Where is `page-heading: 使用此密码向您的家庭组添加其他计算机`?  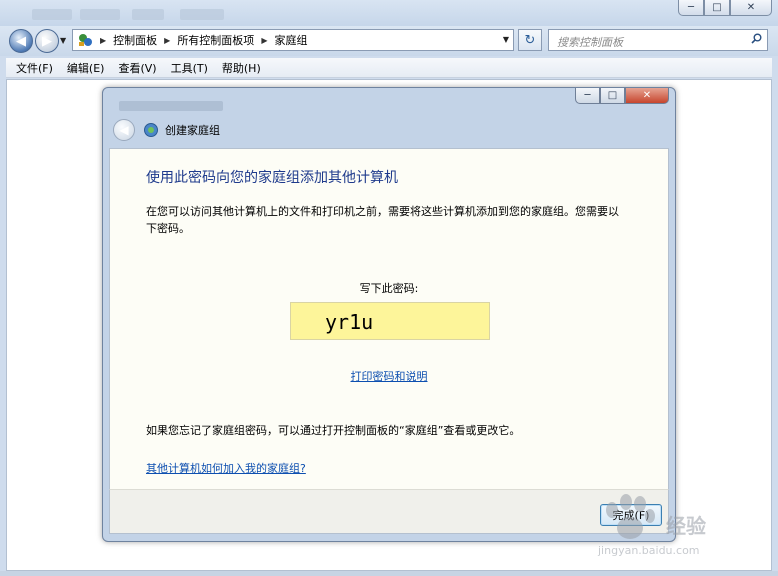 page-heading: 使用此密码向您的家庭组添加其他计算机 is located at coordinates (272, 178).